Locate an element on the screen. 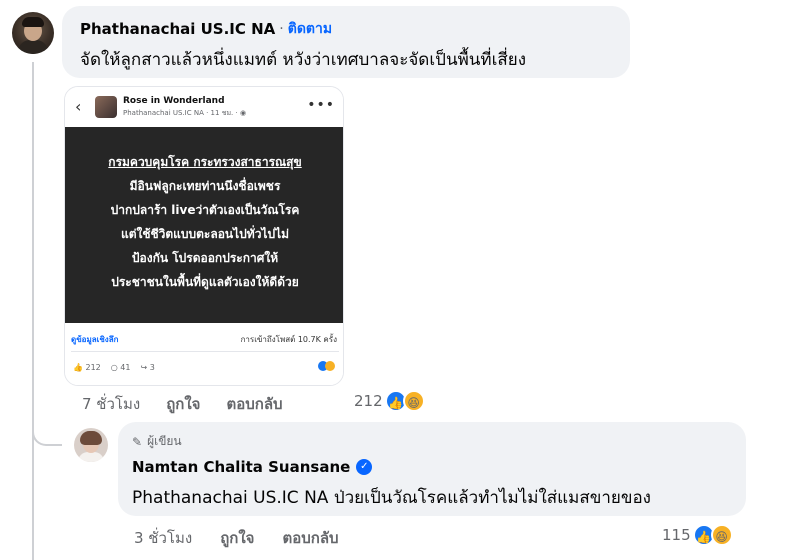 This screenshot has height=560, width=800. author-badge: ✎ ผู้เขียน is located at coordinates (157, 441).